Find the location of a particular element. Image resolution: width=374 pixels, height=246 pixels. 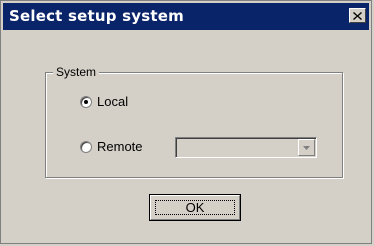

dialog-title: Select setup system is located at coordinates (96, 16).